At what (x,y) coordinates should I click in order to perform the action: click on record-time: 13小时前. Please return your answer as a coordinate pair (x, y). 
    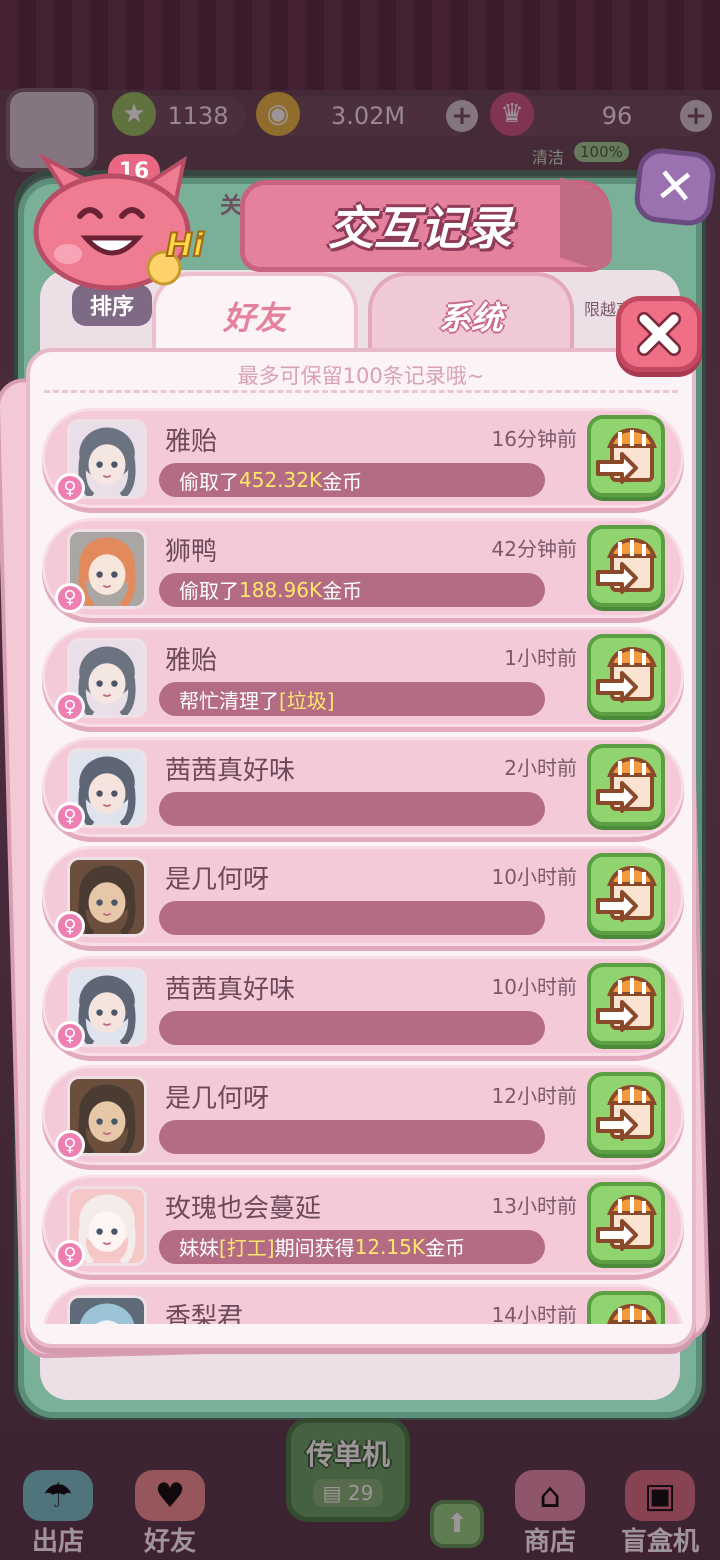
    Looking at the image, I should click on (534, 1205).